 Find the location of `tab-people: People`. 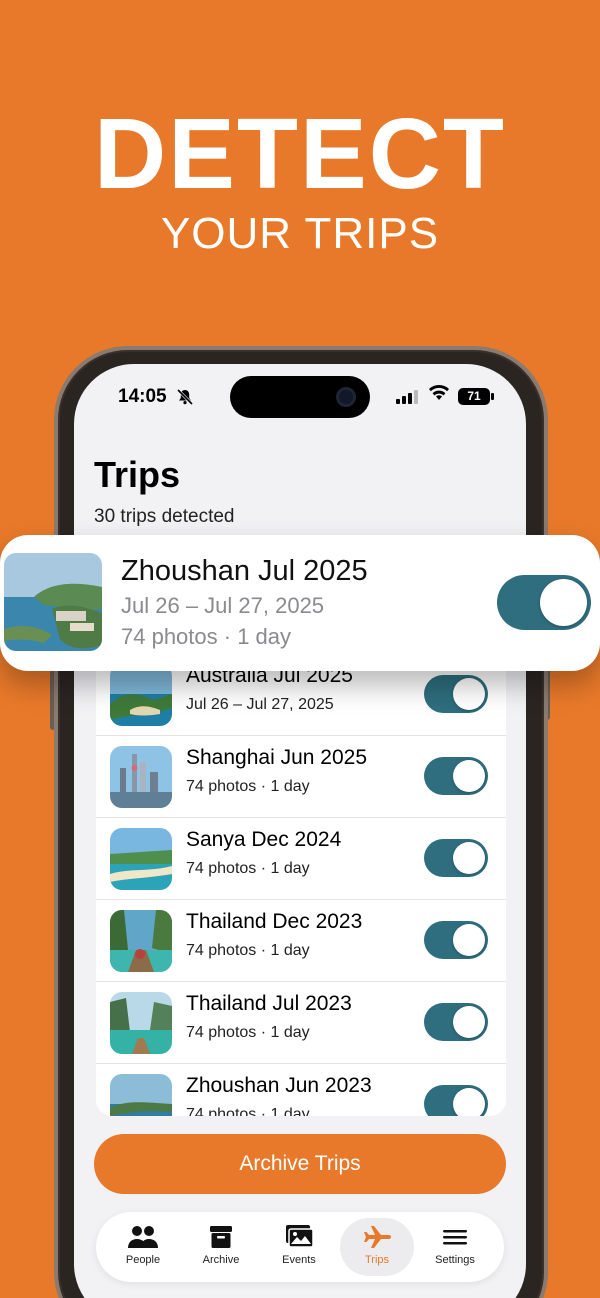

tab-people: People is located at coordinates (143, 1247).